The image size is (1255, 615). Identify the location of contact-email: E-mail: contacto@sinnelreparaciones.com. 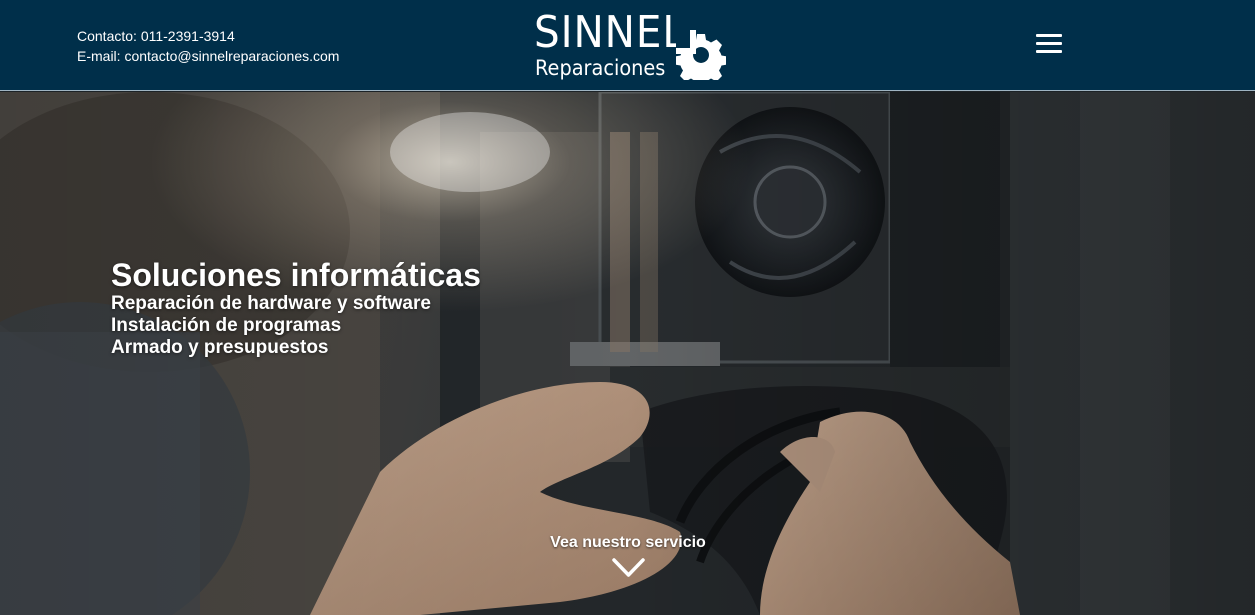
(208, 56).